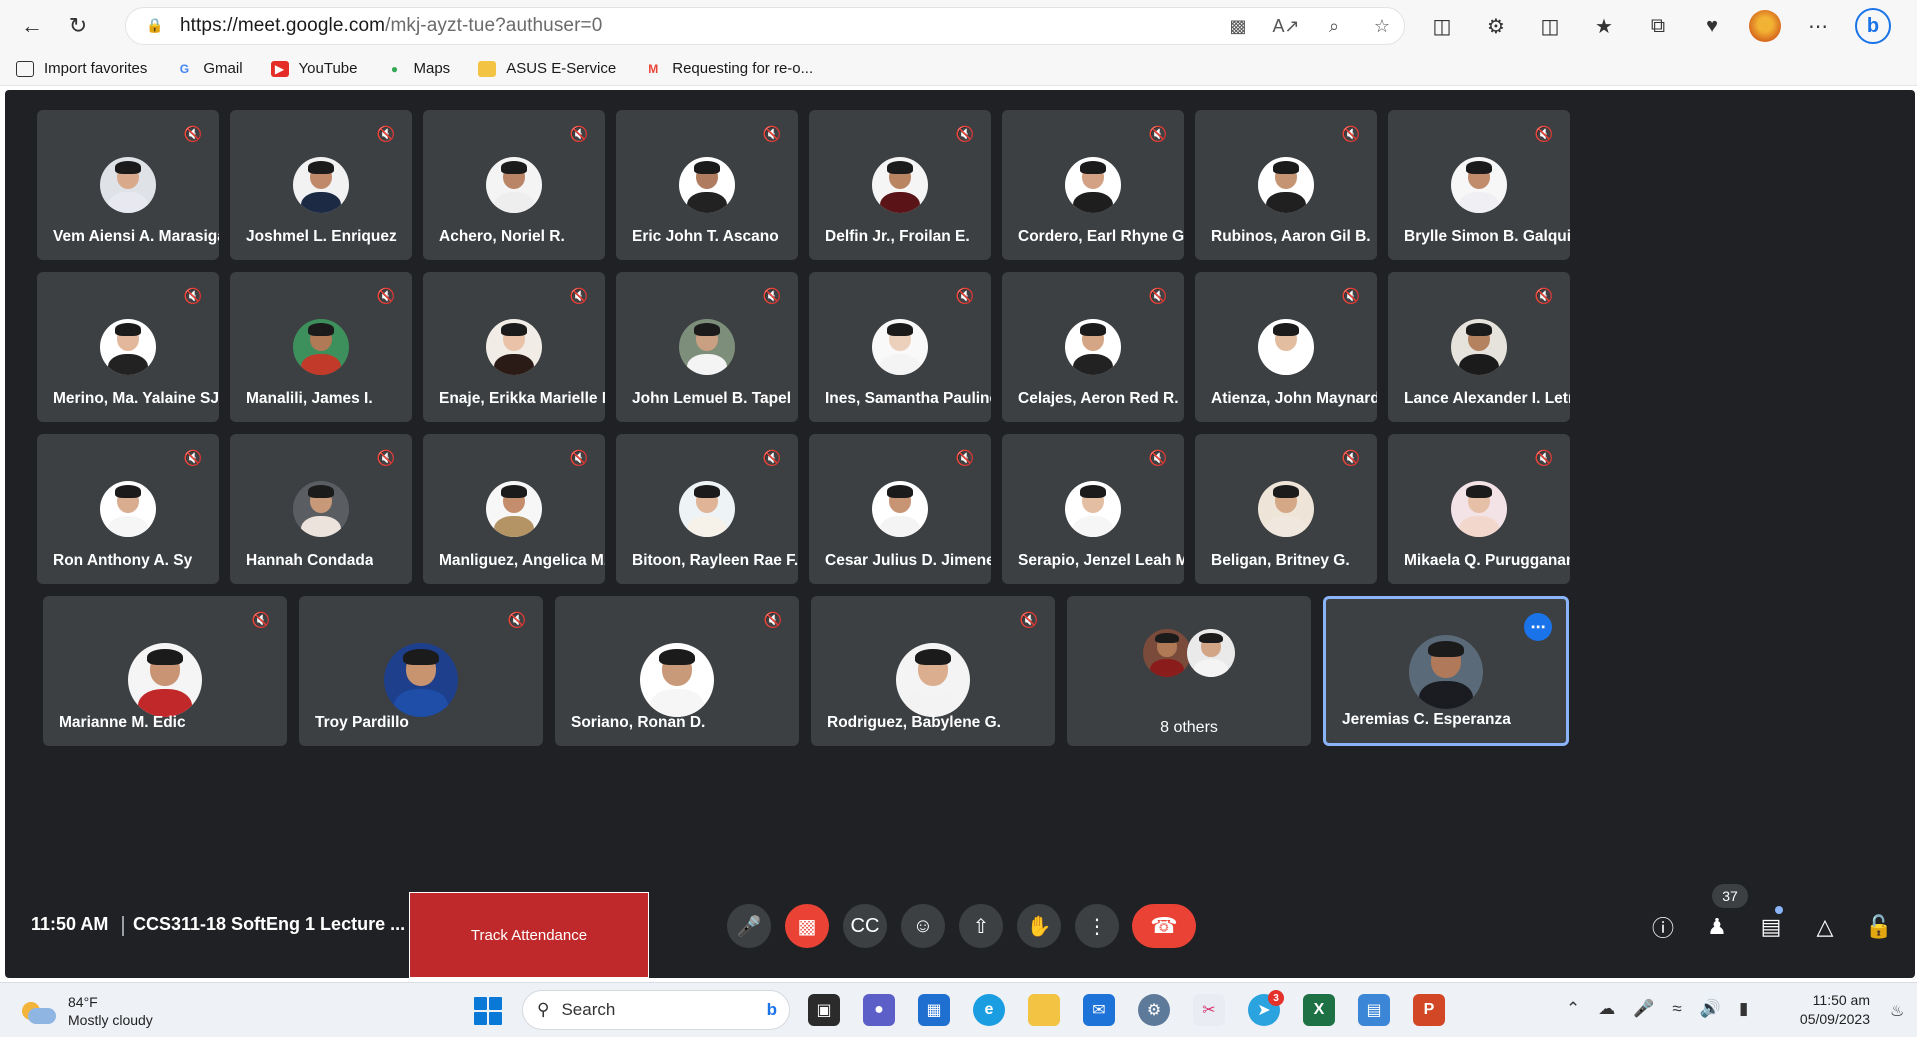  I want to click on collections-icon: ⧉, so click(1658, 26).